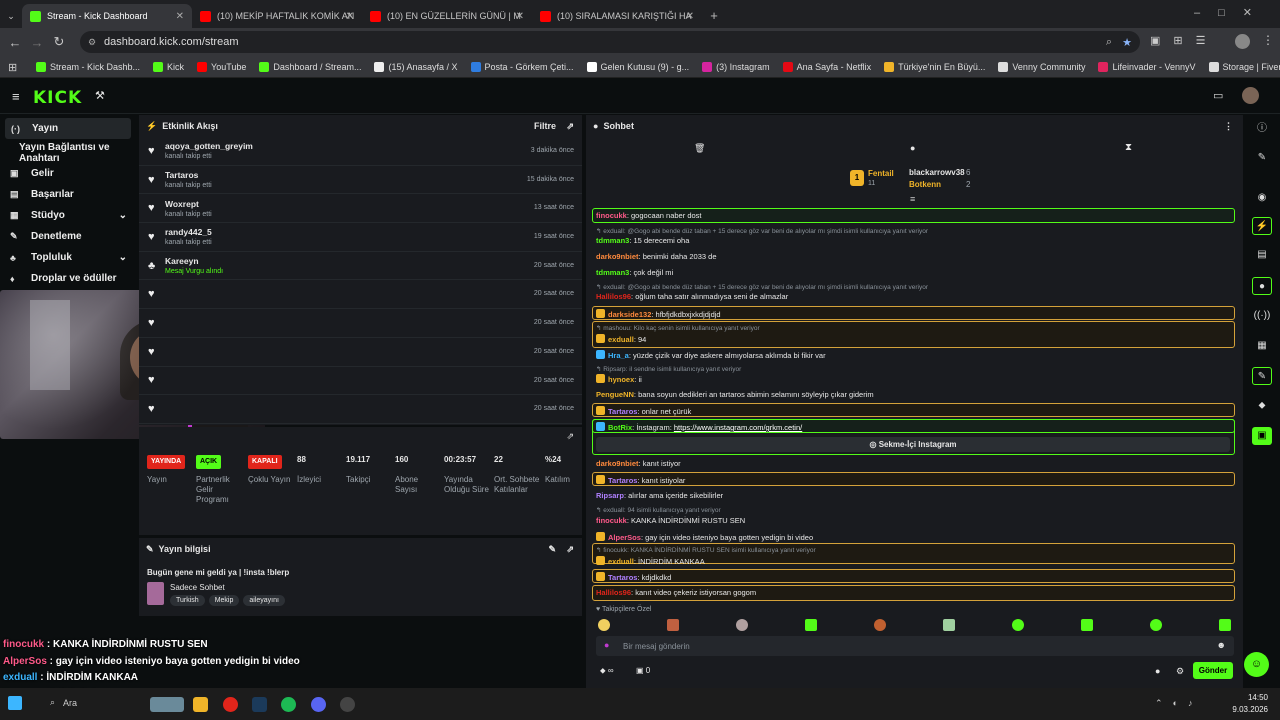 This screenshot has height=720, width=1280. Describe the element at coordinates (416, 66) in the screenshot. I see `bookmark-item: (15) Anasayfa / X` at that location.